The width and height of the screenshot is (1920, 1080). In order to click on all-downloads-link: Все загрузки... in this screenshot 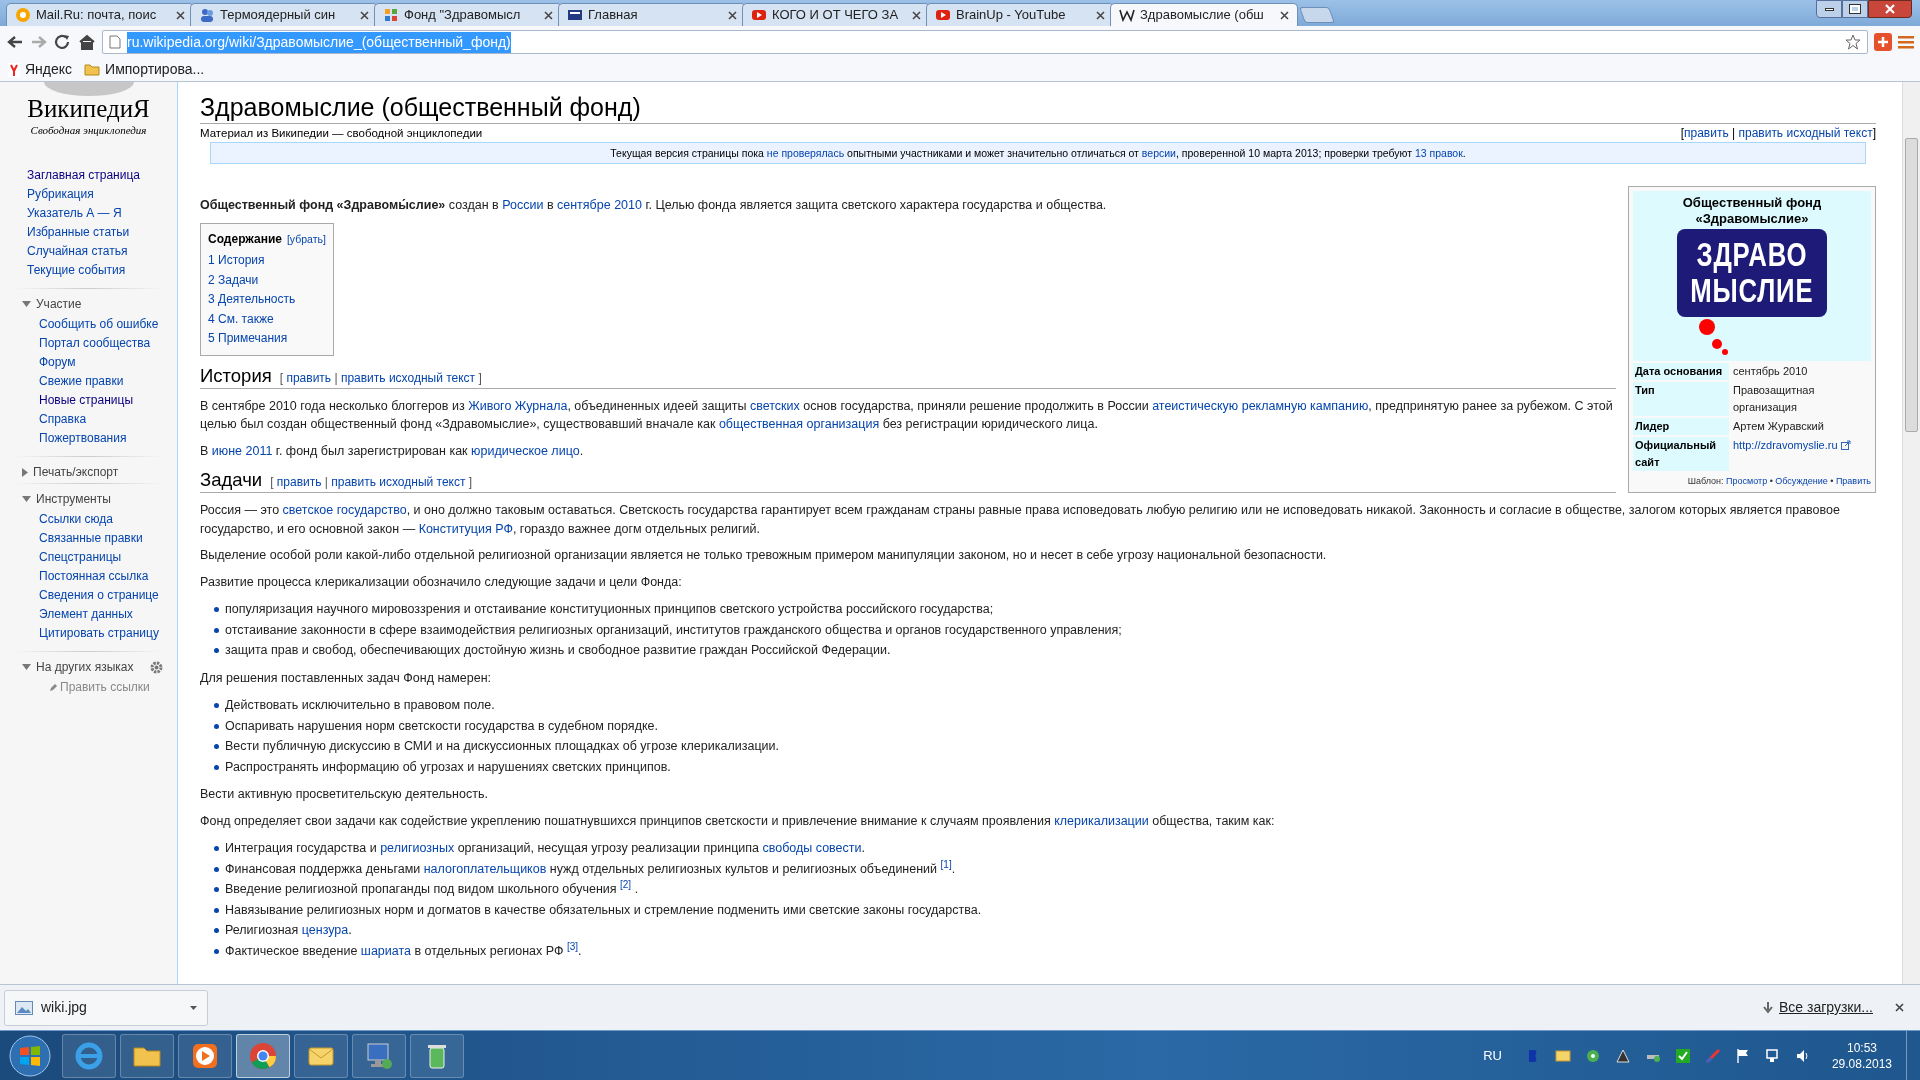, I will do `click(1826, 1007)`.